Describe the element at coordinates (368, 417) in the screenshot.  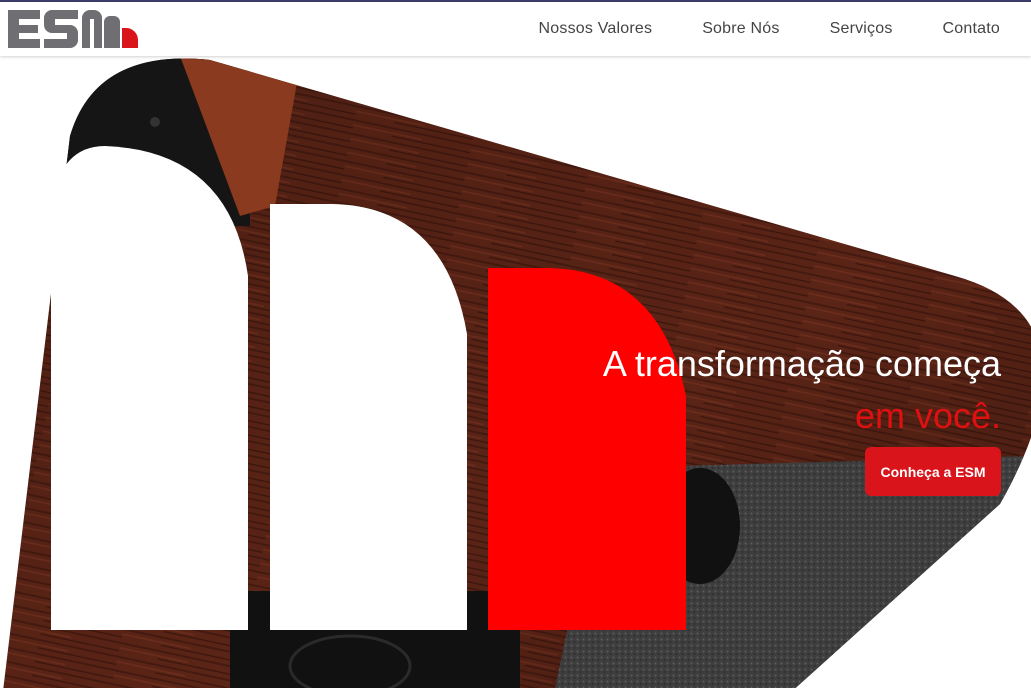
I see `hero-m-middle-stroke` at that location.